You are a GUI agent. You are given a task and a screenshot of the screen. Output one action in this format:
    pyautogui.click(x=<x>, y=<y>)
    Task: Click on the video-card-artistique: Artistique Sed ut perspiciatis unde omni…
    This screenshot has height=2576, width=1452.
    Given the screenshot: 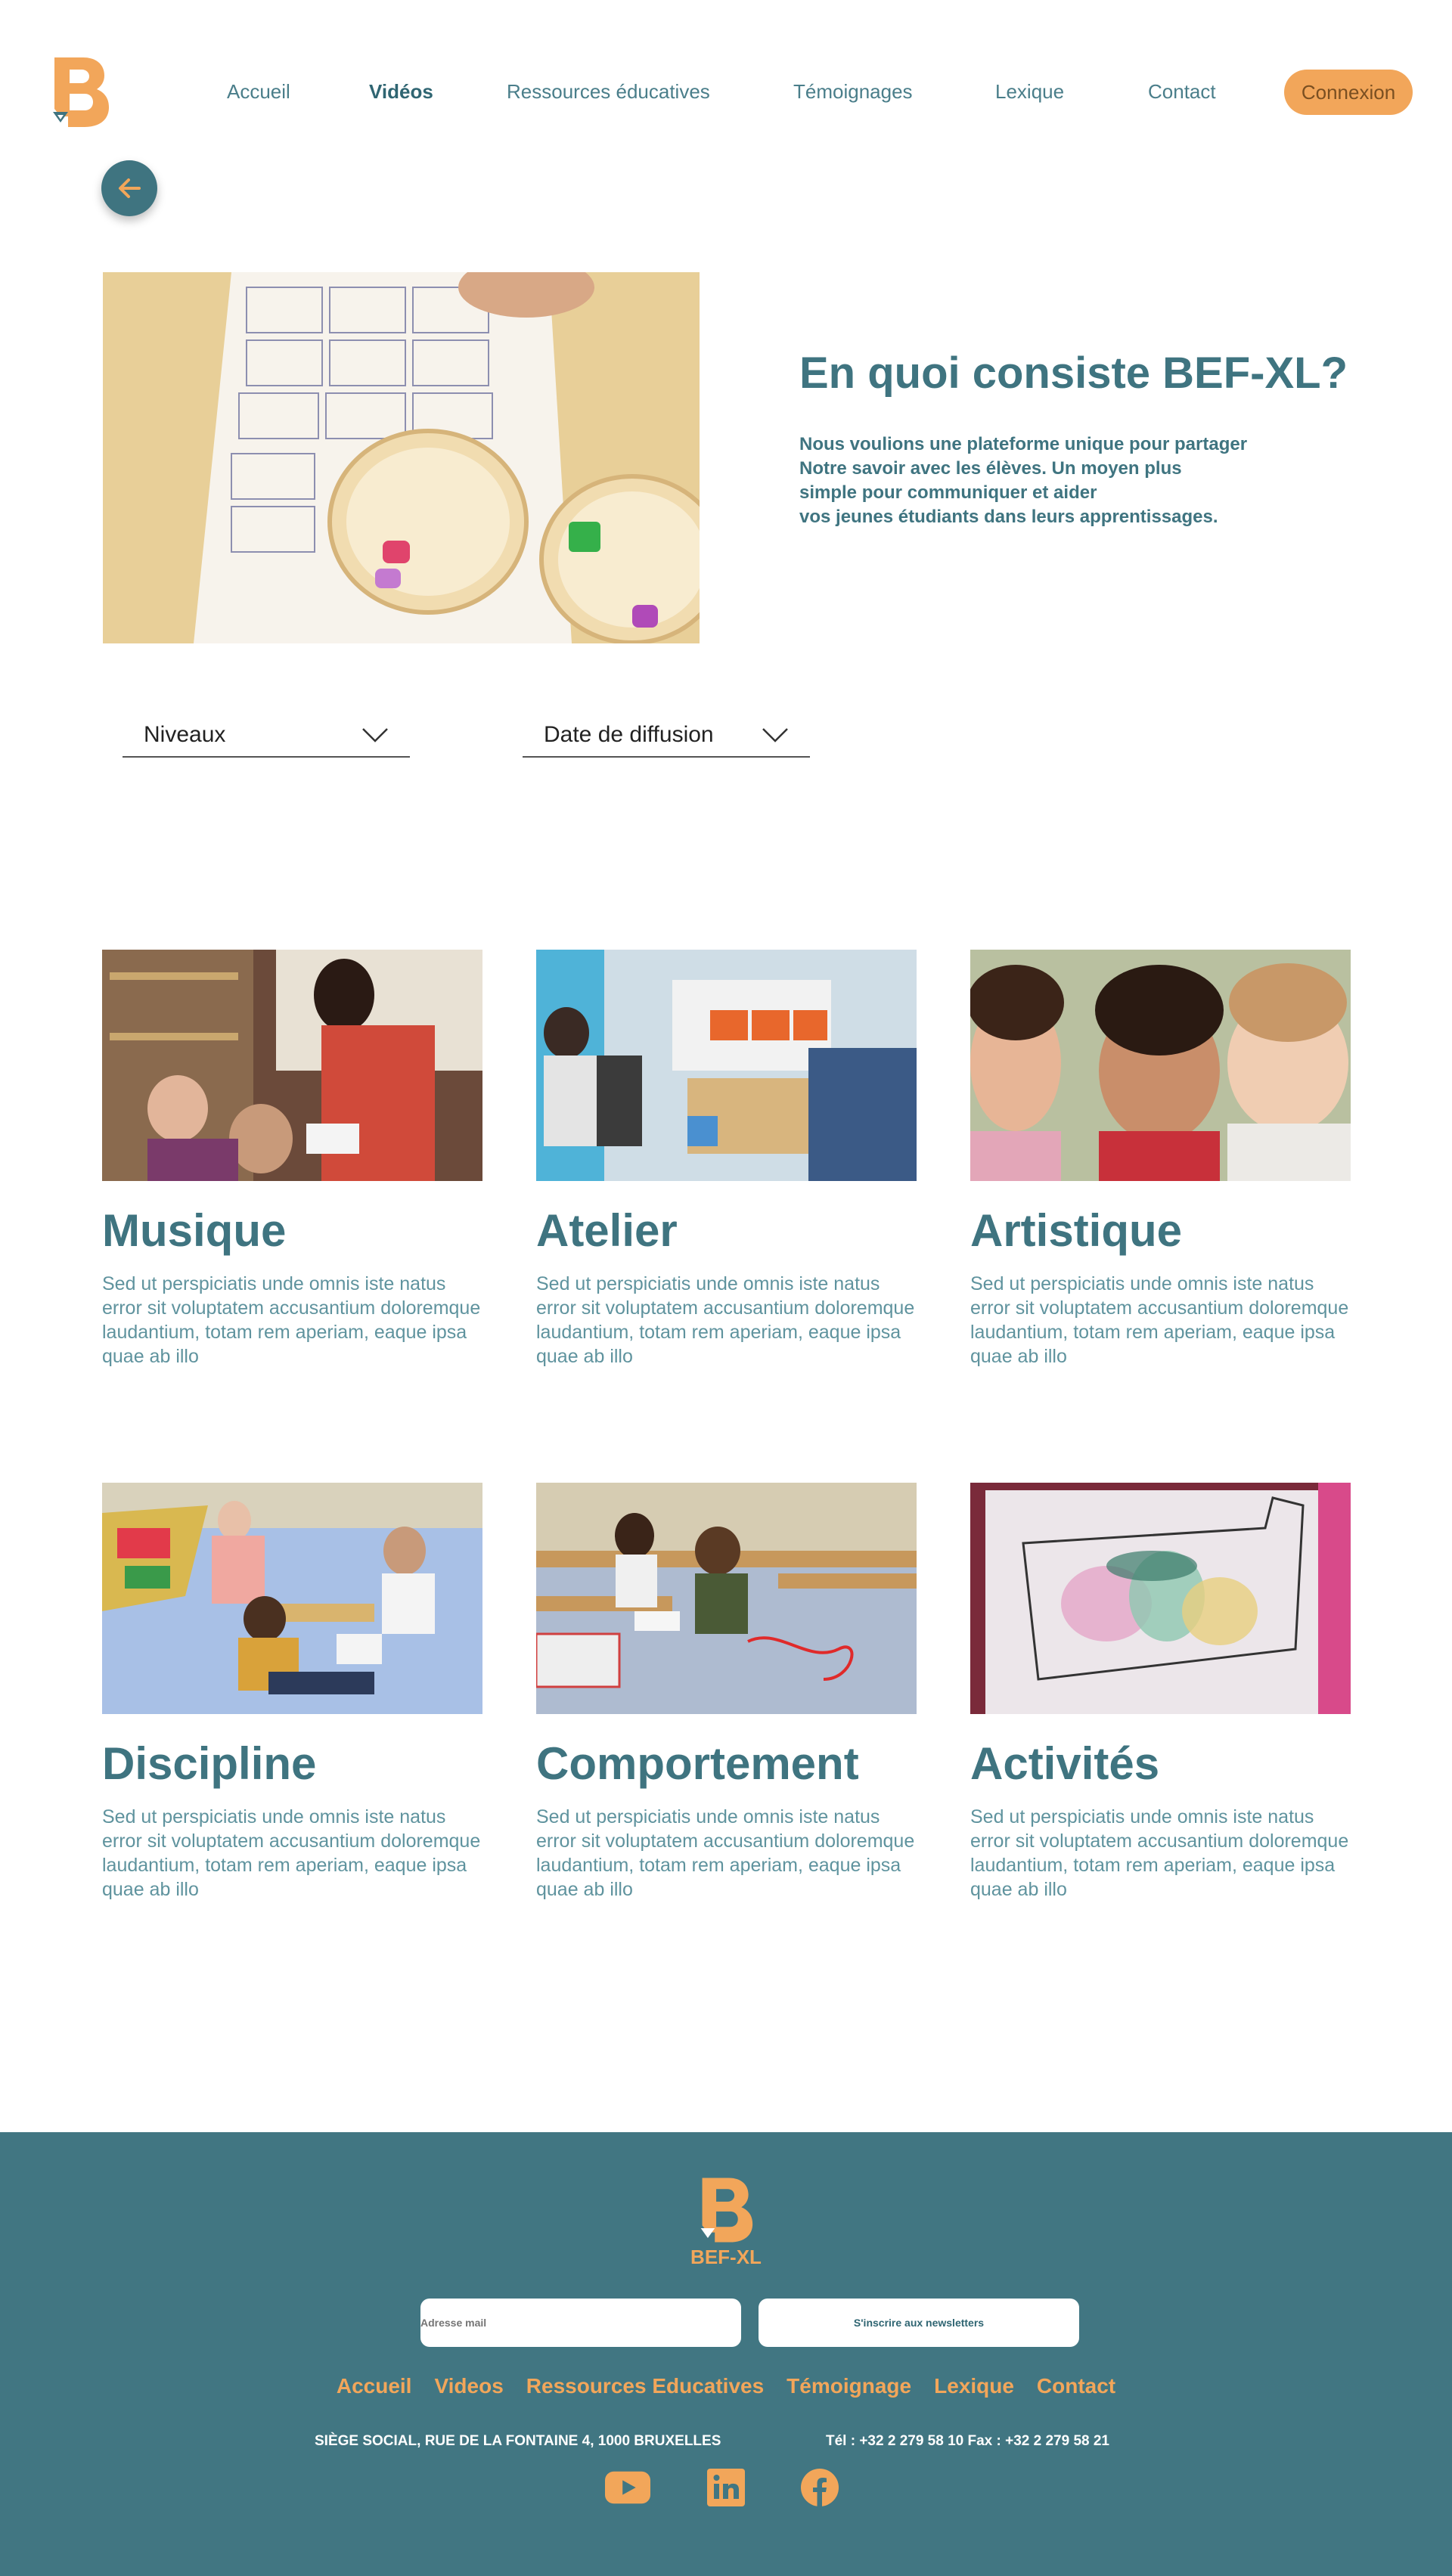 What is the action you would take?
    pyautogui.click(x=1160, y=1159)
    